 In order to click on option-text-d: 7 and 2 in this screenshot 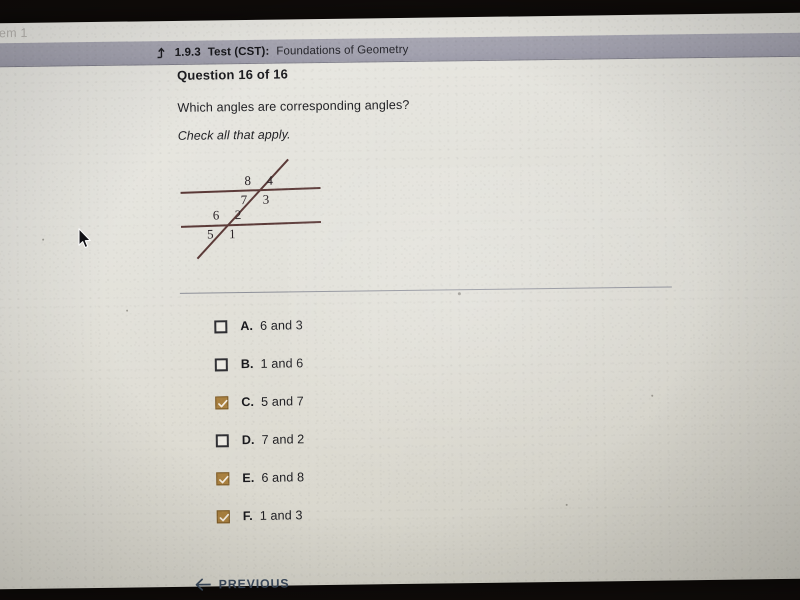, I will do `click(283, 439)`.